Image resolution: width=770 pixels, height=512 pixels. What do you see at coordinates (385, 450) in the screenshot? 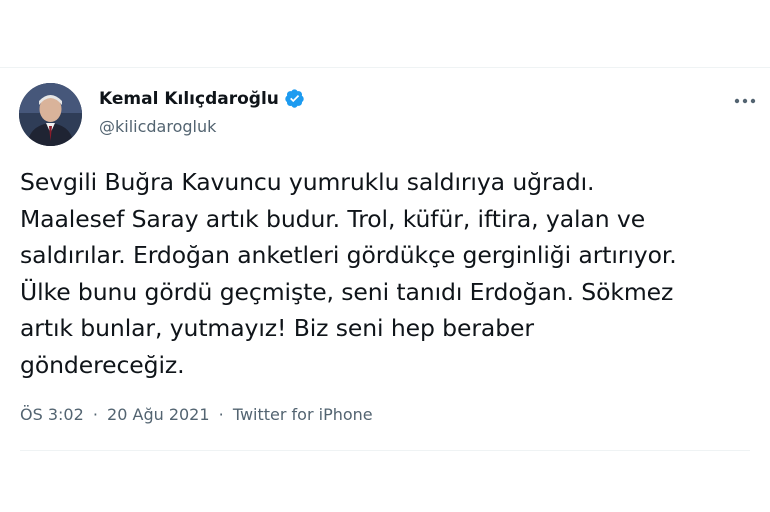
I see `bottom-divider` at bounding box center [385, 450].